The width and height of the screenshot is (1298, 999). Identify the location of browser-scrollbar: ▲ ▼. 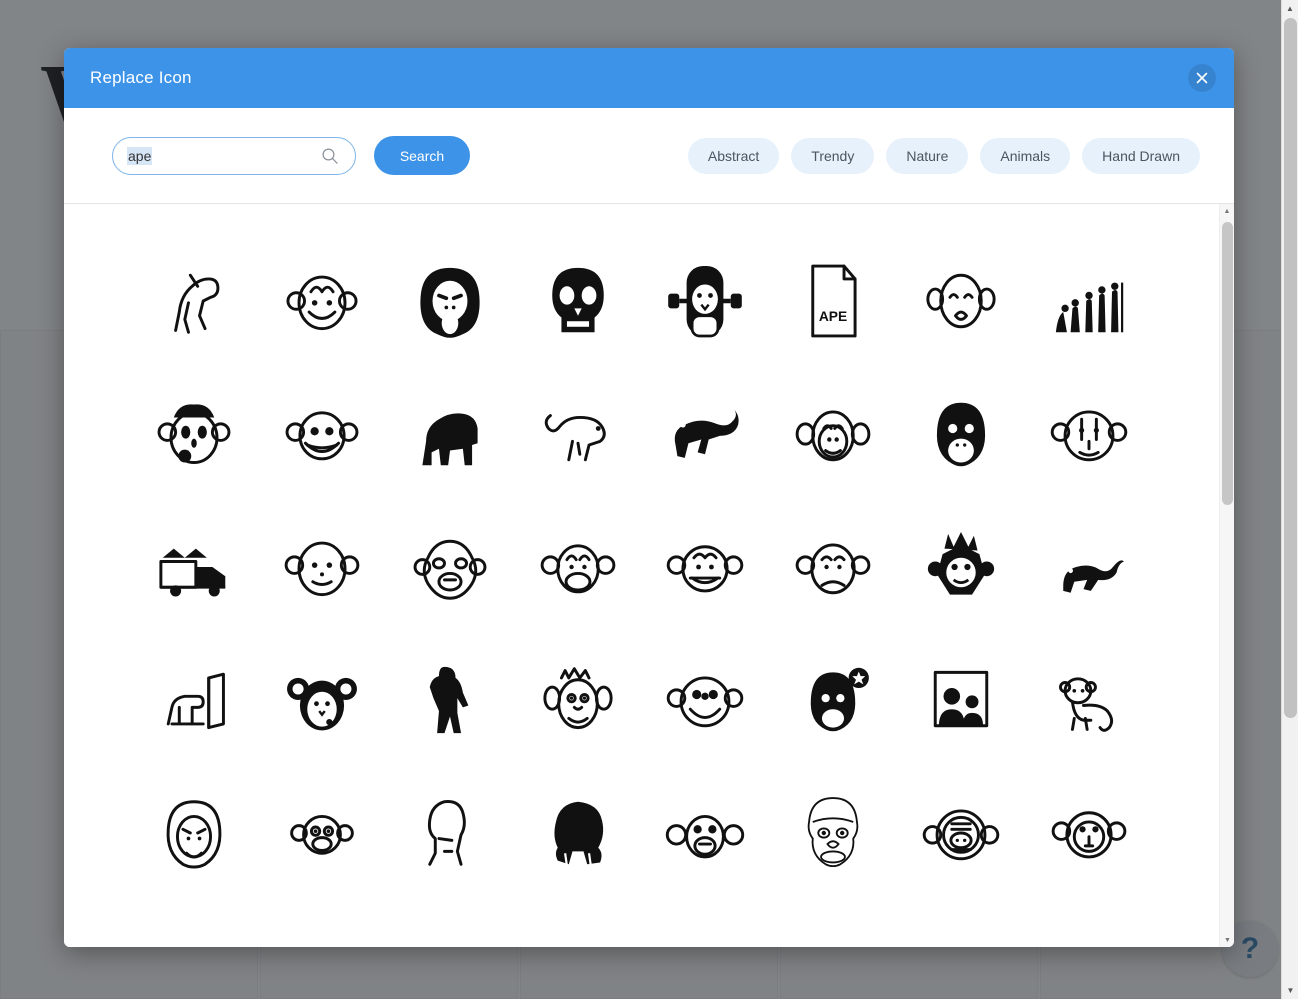
(1289, 499).